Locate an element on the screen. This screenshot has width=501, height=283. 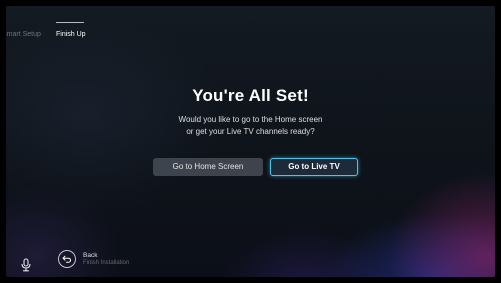
subtitle-line-1: Would you like to go to the Home screen is located at coordinates (250, 119).